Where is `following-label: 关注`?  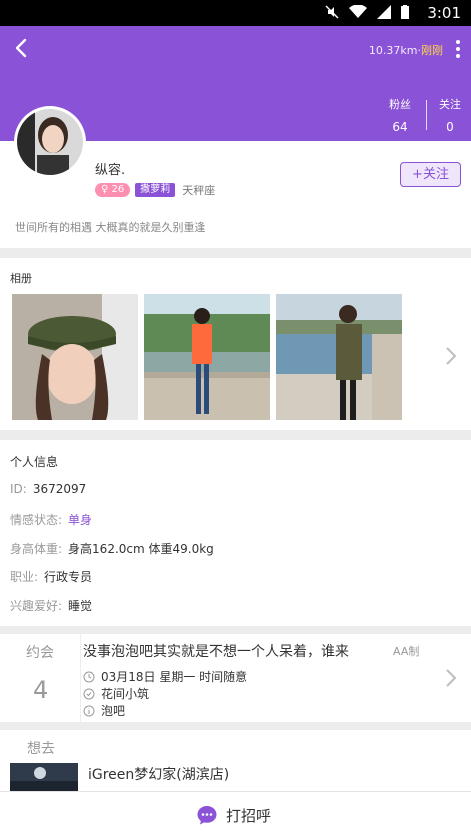 following-label: 关注 is located at coordinates (450, 104).